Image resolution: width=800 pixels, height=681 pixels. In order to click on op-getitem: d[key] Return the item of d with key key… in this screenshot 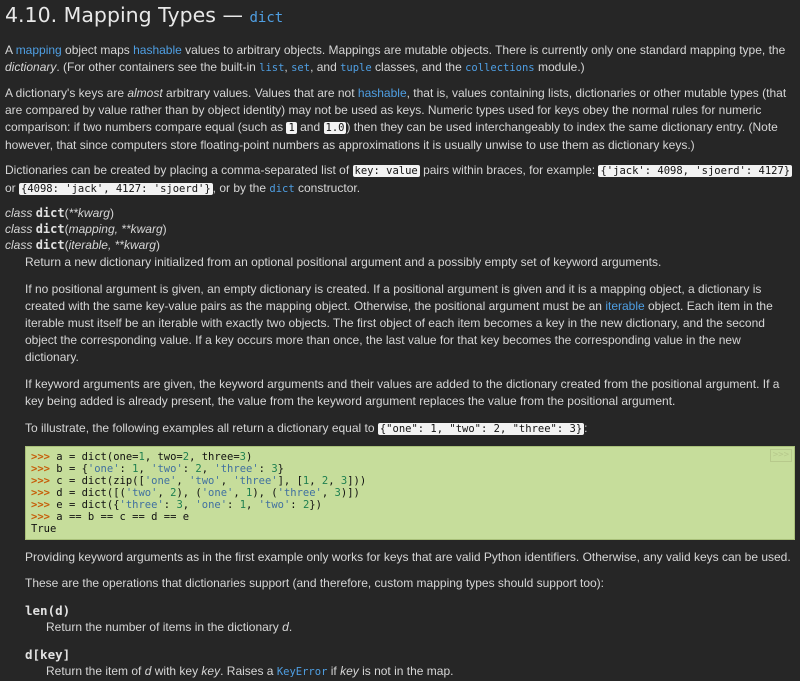, I will do `click(410, 663)`.